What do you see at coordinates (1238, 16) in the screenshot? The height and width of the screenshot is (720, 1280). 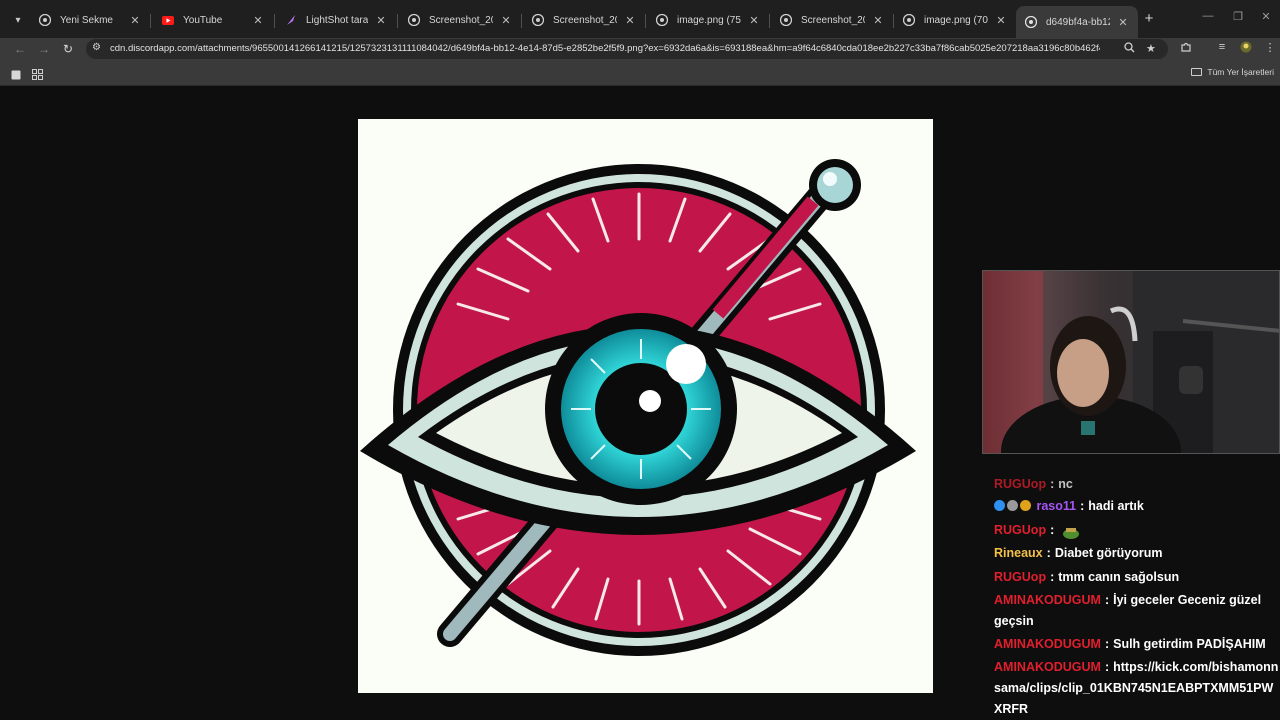 I see `restore-icon: ❐` at bounding box center [1238, 16].